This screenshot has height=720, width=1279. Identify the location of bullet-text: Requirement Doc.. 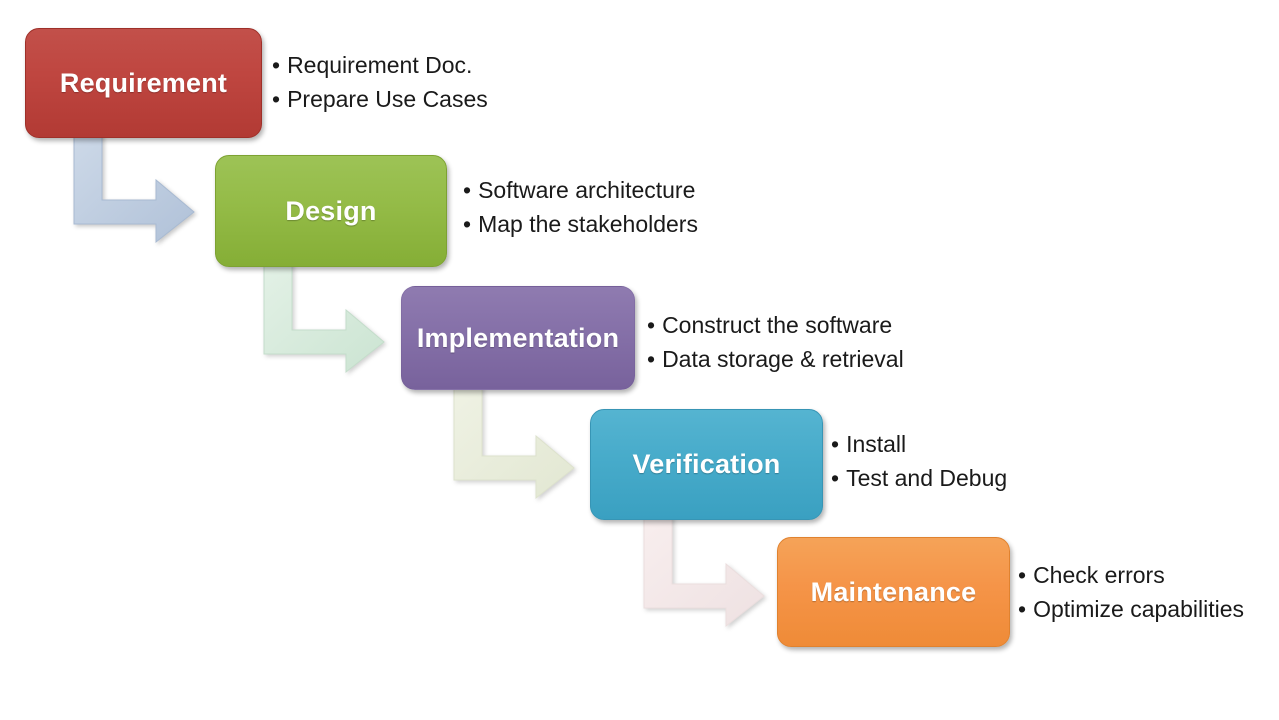
(380, 65).